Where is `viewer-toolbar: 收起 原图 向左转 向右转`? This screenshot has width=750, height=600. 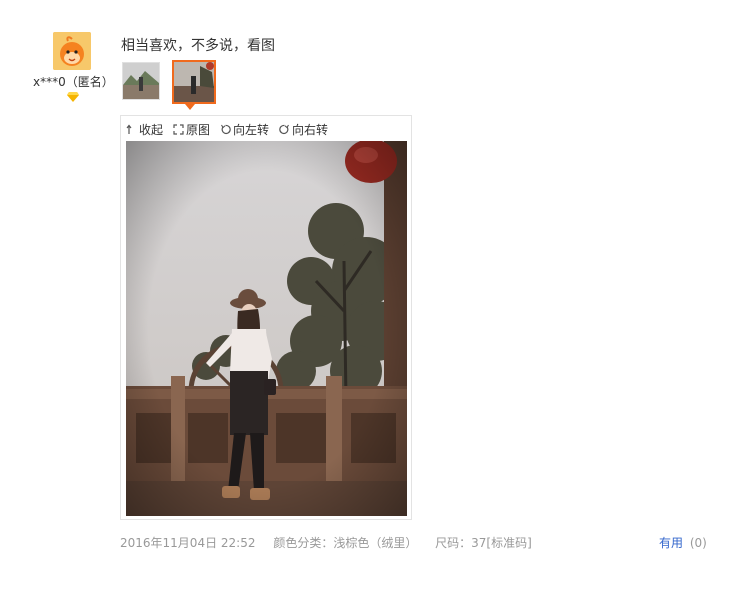
viewer-toolbar: 收起 原图 向左转 向右转 is located at coordinates (227, 129).